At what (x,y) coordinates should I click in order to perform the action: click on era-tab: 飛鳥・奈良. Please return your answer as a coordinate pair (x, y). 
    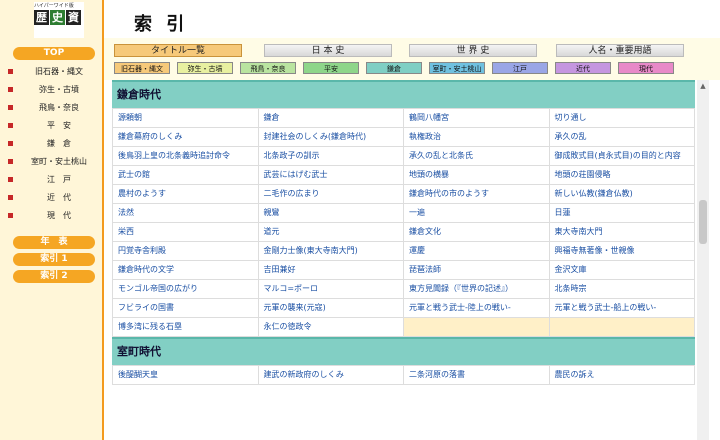
    Looking at the image, I should click on (268, 68).